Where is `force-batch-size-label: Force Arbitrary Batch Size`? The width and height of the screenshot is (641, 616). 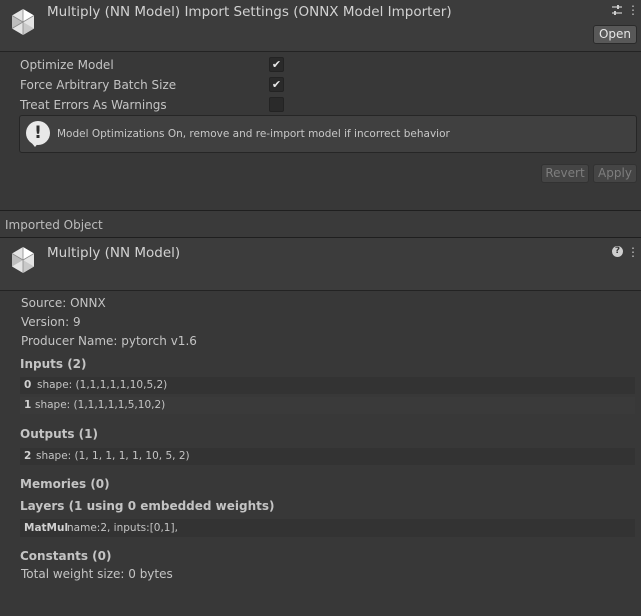
force-batch-size-label: Force Arbitrary Batch Size is located at coordinates (98, 85).